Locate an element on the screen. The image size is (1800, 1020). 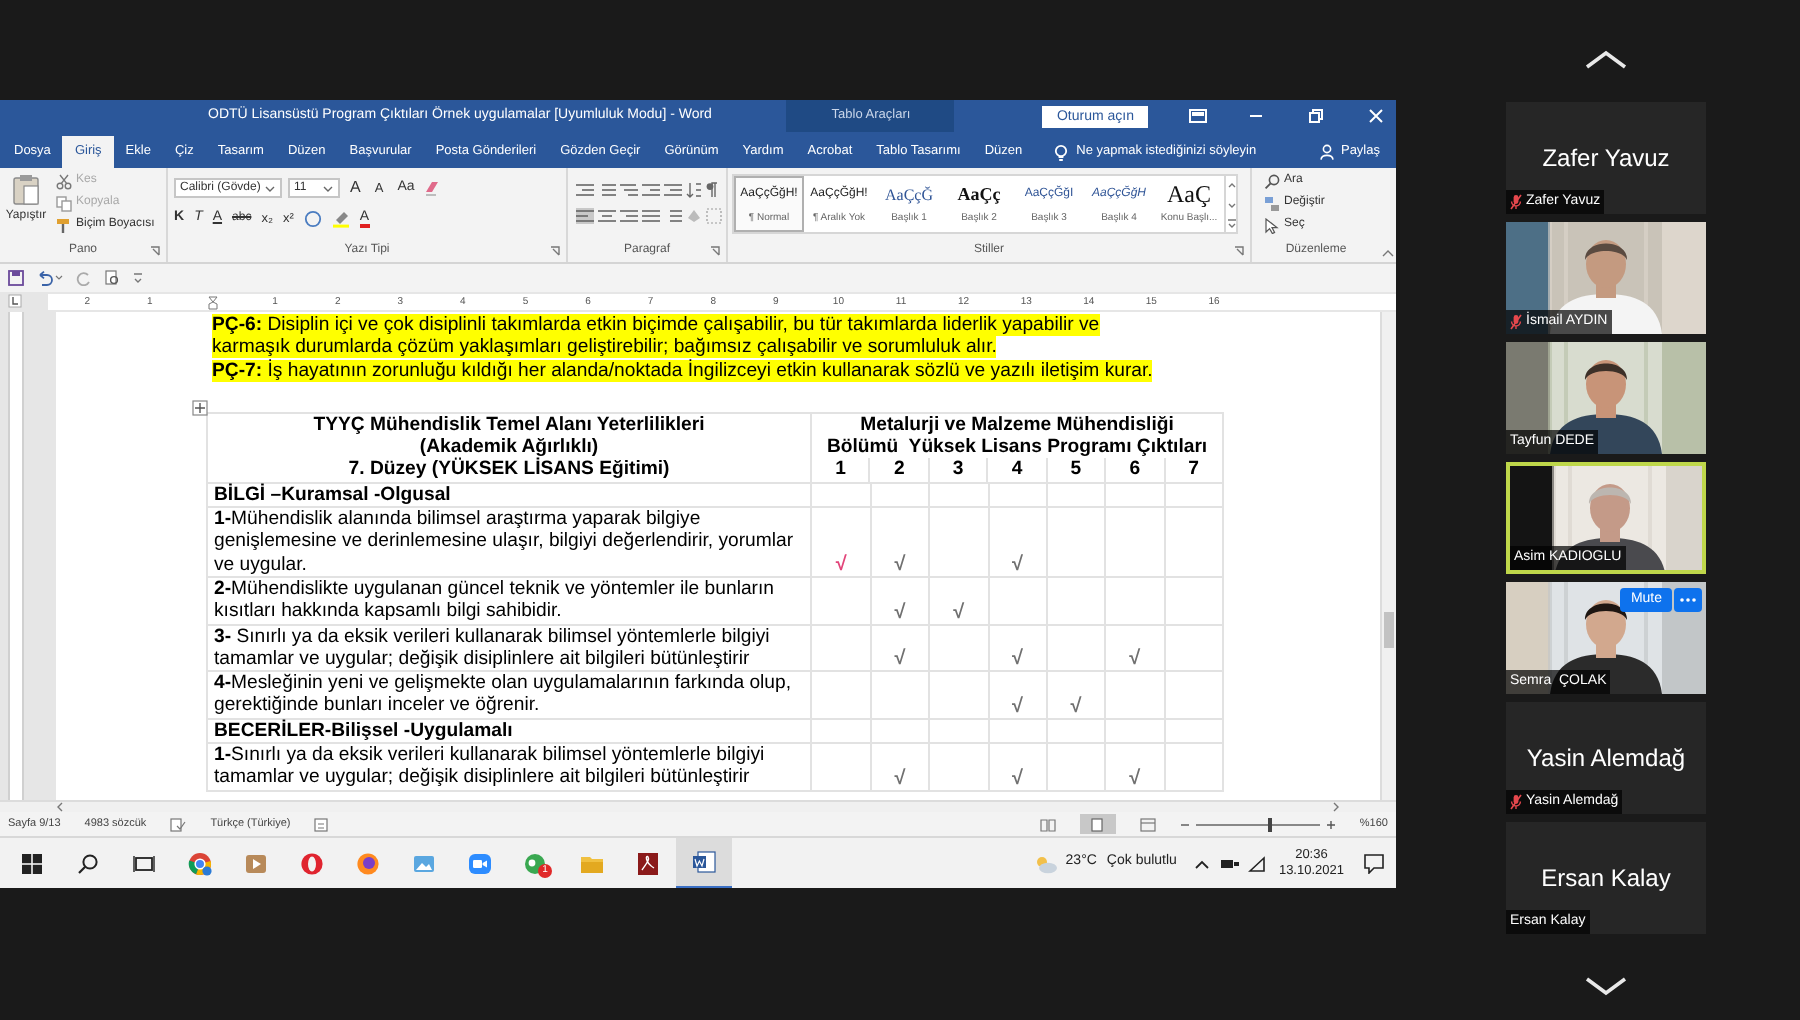
copy-icon is located at coordinates (64, 203).